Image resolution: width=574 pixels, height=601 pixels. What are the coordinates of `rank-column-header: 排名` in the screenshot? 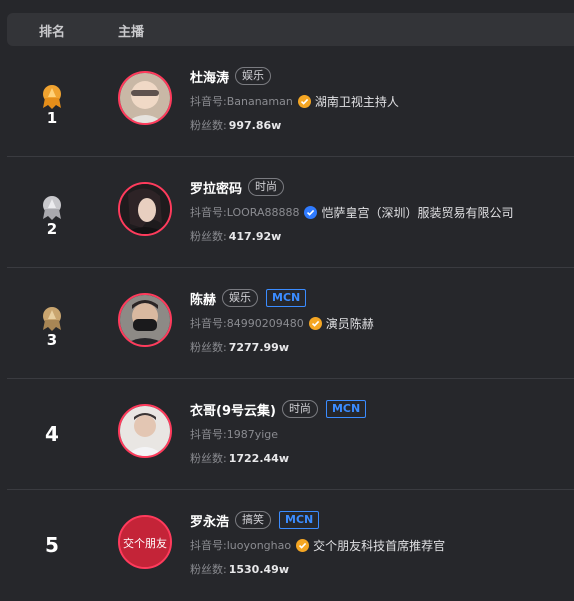 It's located at (52, 32).